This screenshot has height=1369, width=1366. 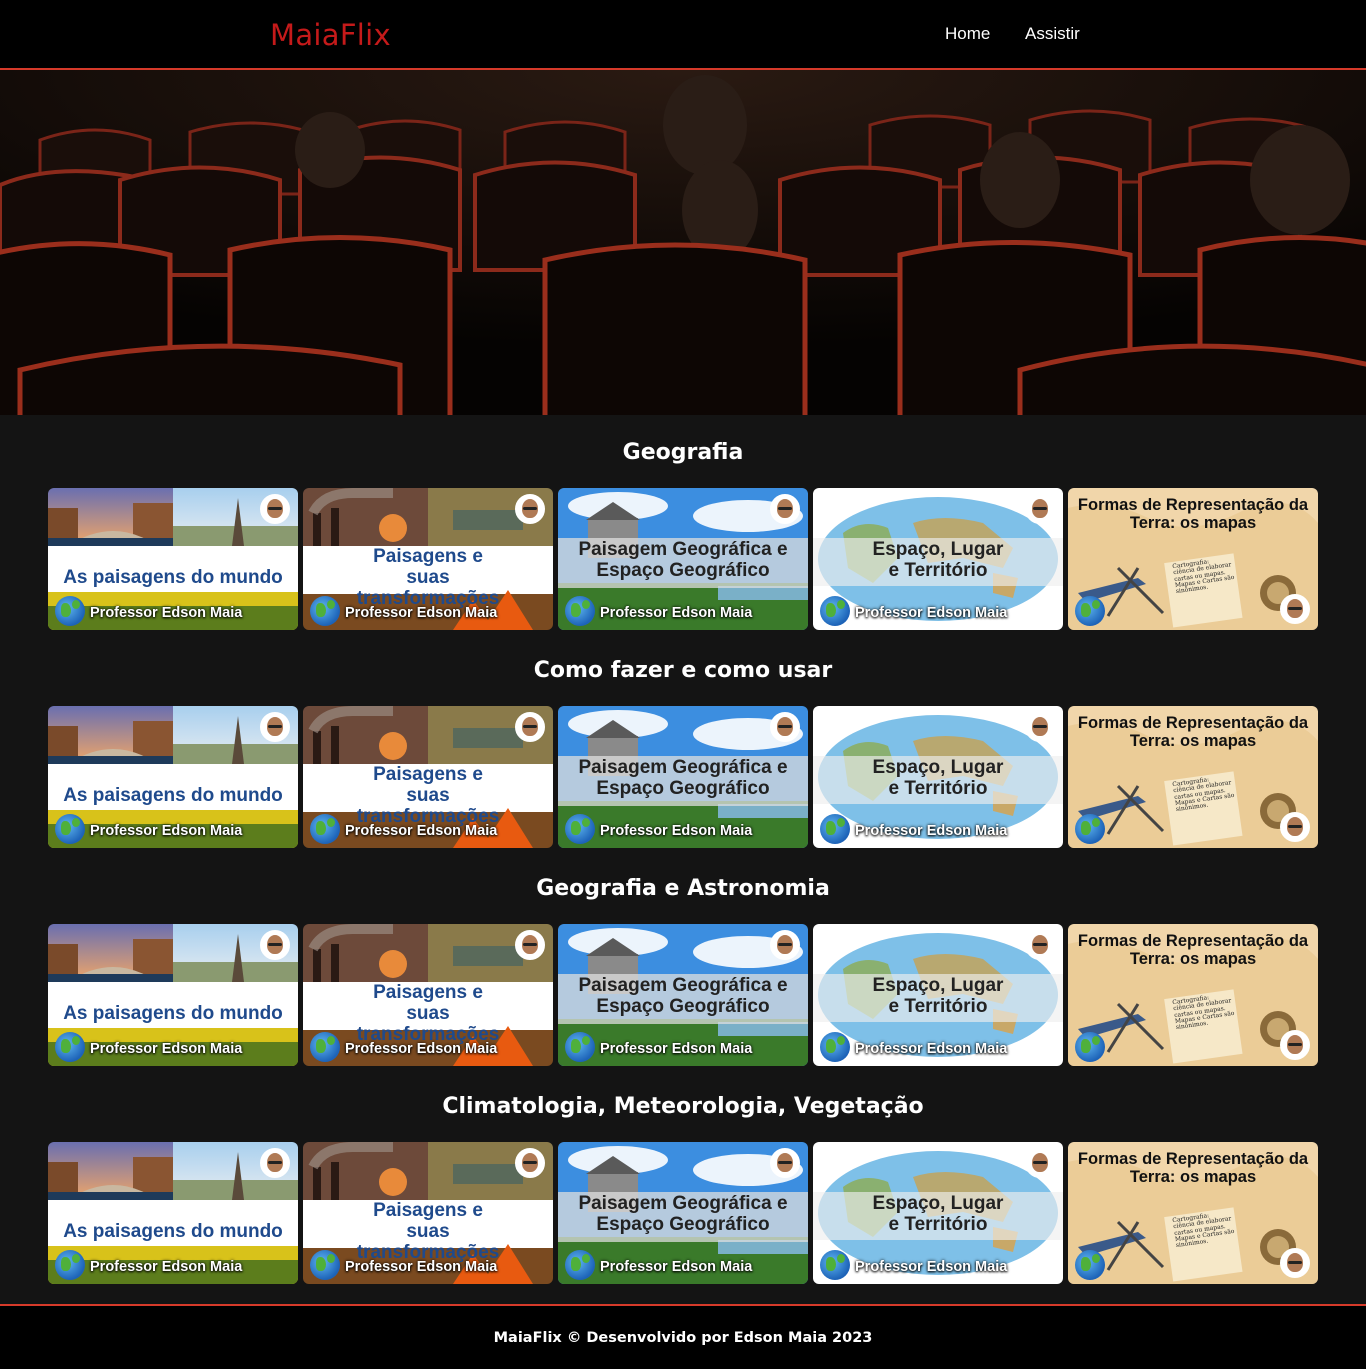 I want to click on section-title: Geografia, so click(x=683, y=452).